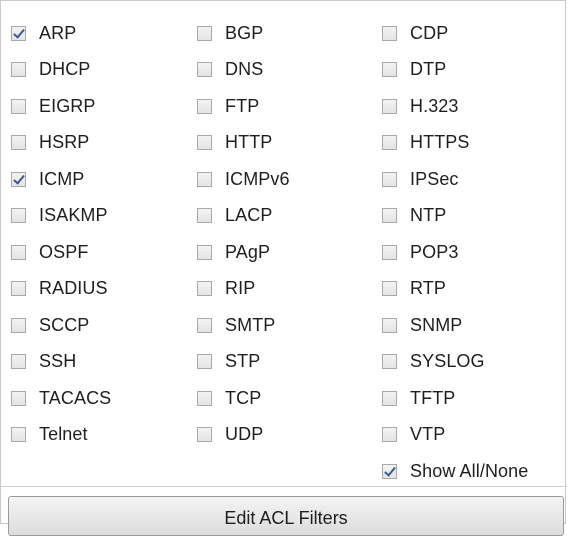 The image size is (568, 536). I want to click on filter-http-label: HTTP, so click(249, 142).